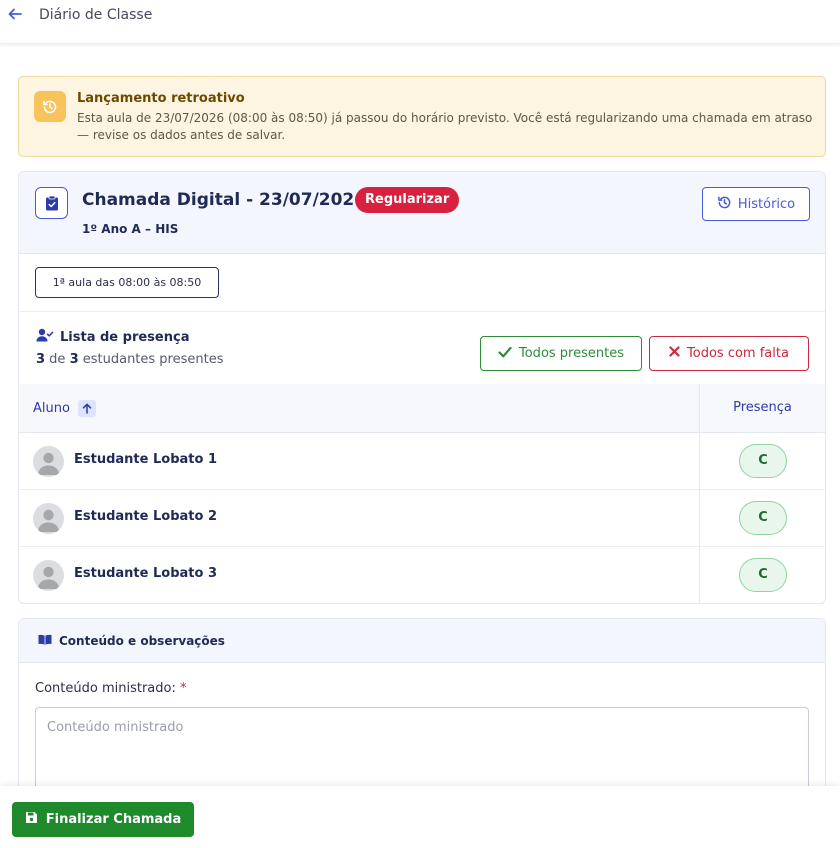  I want to click on content-field-label: Conteúdo ministrado: *, so click(110, 688).